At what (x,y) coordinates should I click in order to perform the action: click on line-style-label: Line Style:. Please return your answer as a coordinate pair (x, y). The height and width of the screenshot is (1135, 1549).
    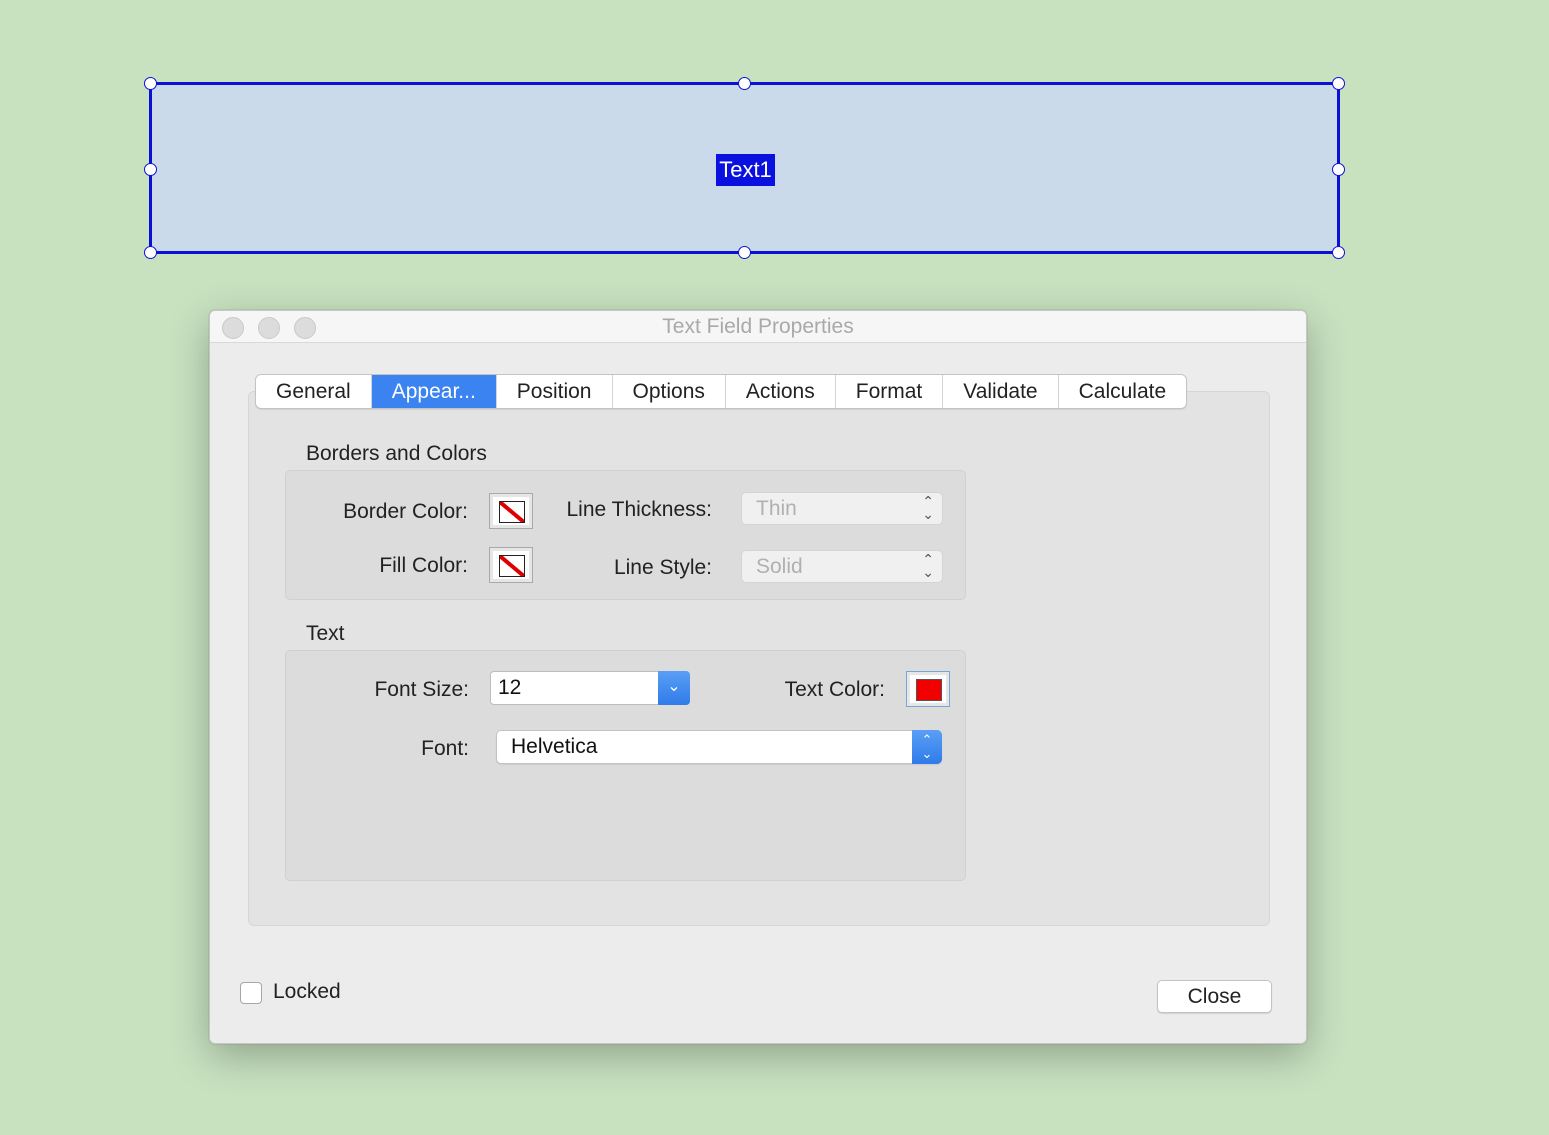
    Looking at the image, I should click on (662, 567).